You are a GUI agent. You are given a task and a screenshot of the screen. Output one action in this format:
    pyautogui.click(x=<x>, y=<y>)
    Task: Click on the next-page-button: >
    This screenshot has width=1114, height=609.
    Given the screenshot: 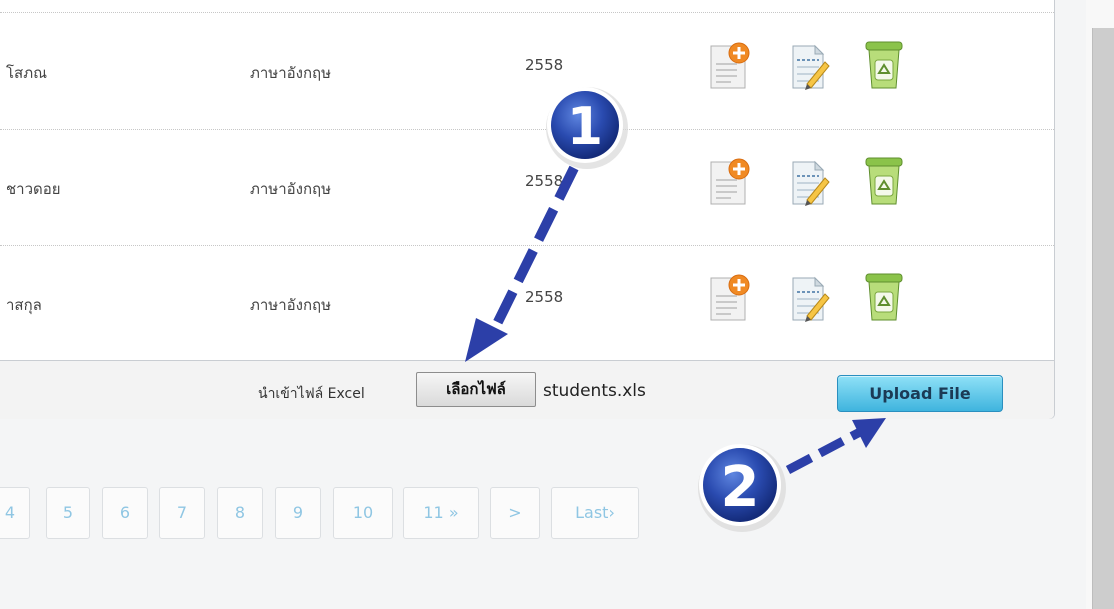 What is the action you would take?
    pyautogui.click(x=515, y=513)
    